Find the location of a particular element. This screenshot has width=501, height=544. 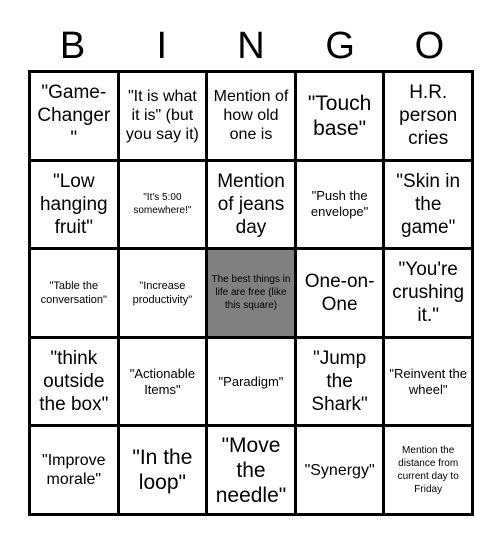

bingo-header-row: B I N G O is located at coordinates (251, 46).